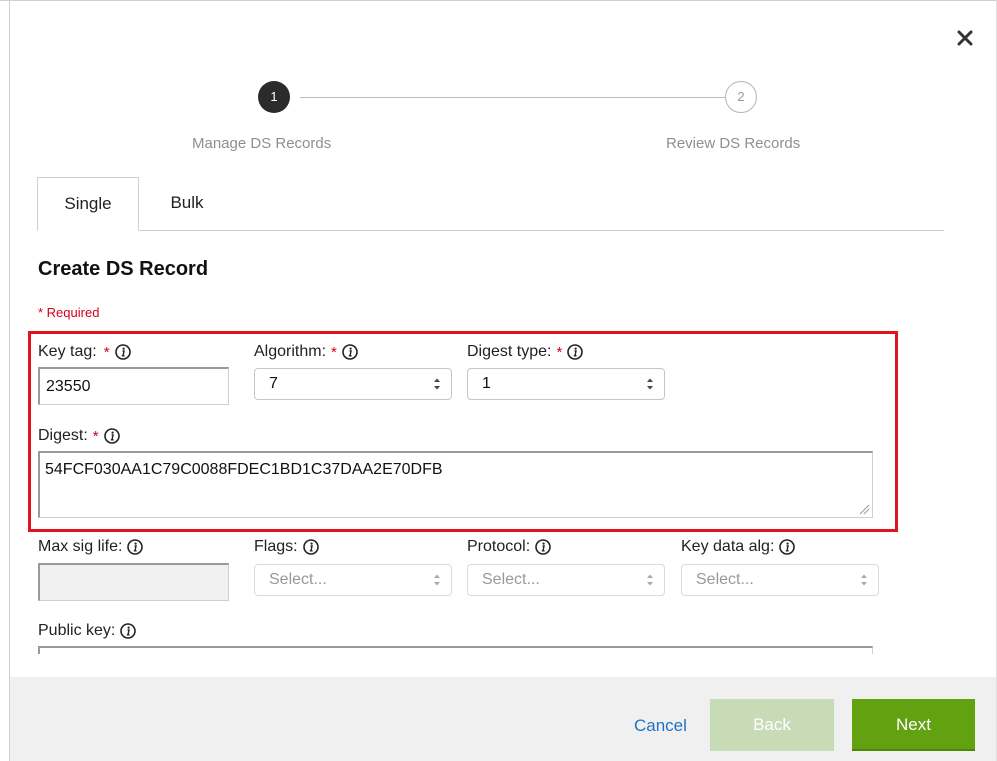 This screenshot has width=997, height=761. I want to click on required-note: * Required, so click(69, 312).